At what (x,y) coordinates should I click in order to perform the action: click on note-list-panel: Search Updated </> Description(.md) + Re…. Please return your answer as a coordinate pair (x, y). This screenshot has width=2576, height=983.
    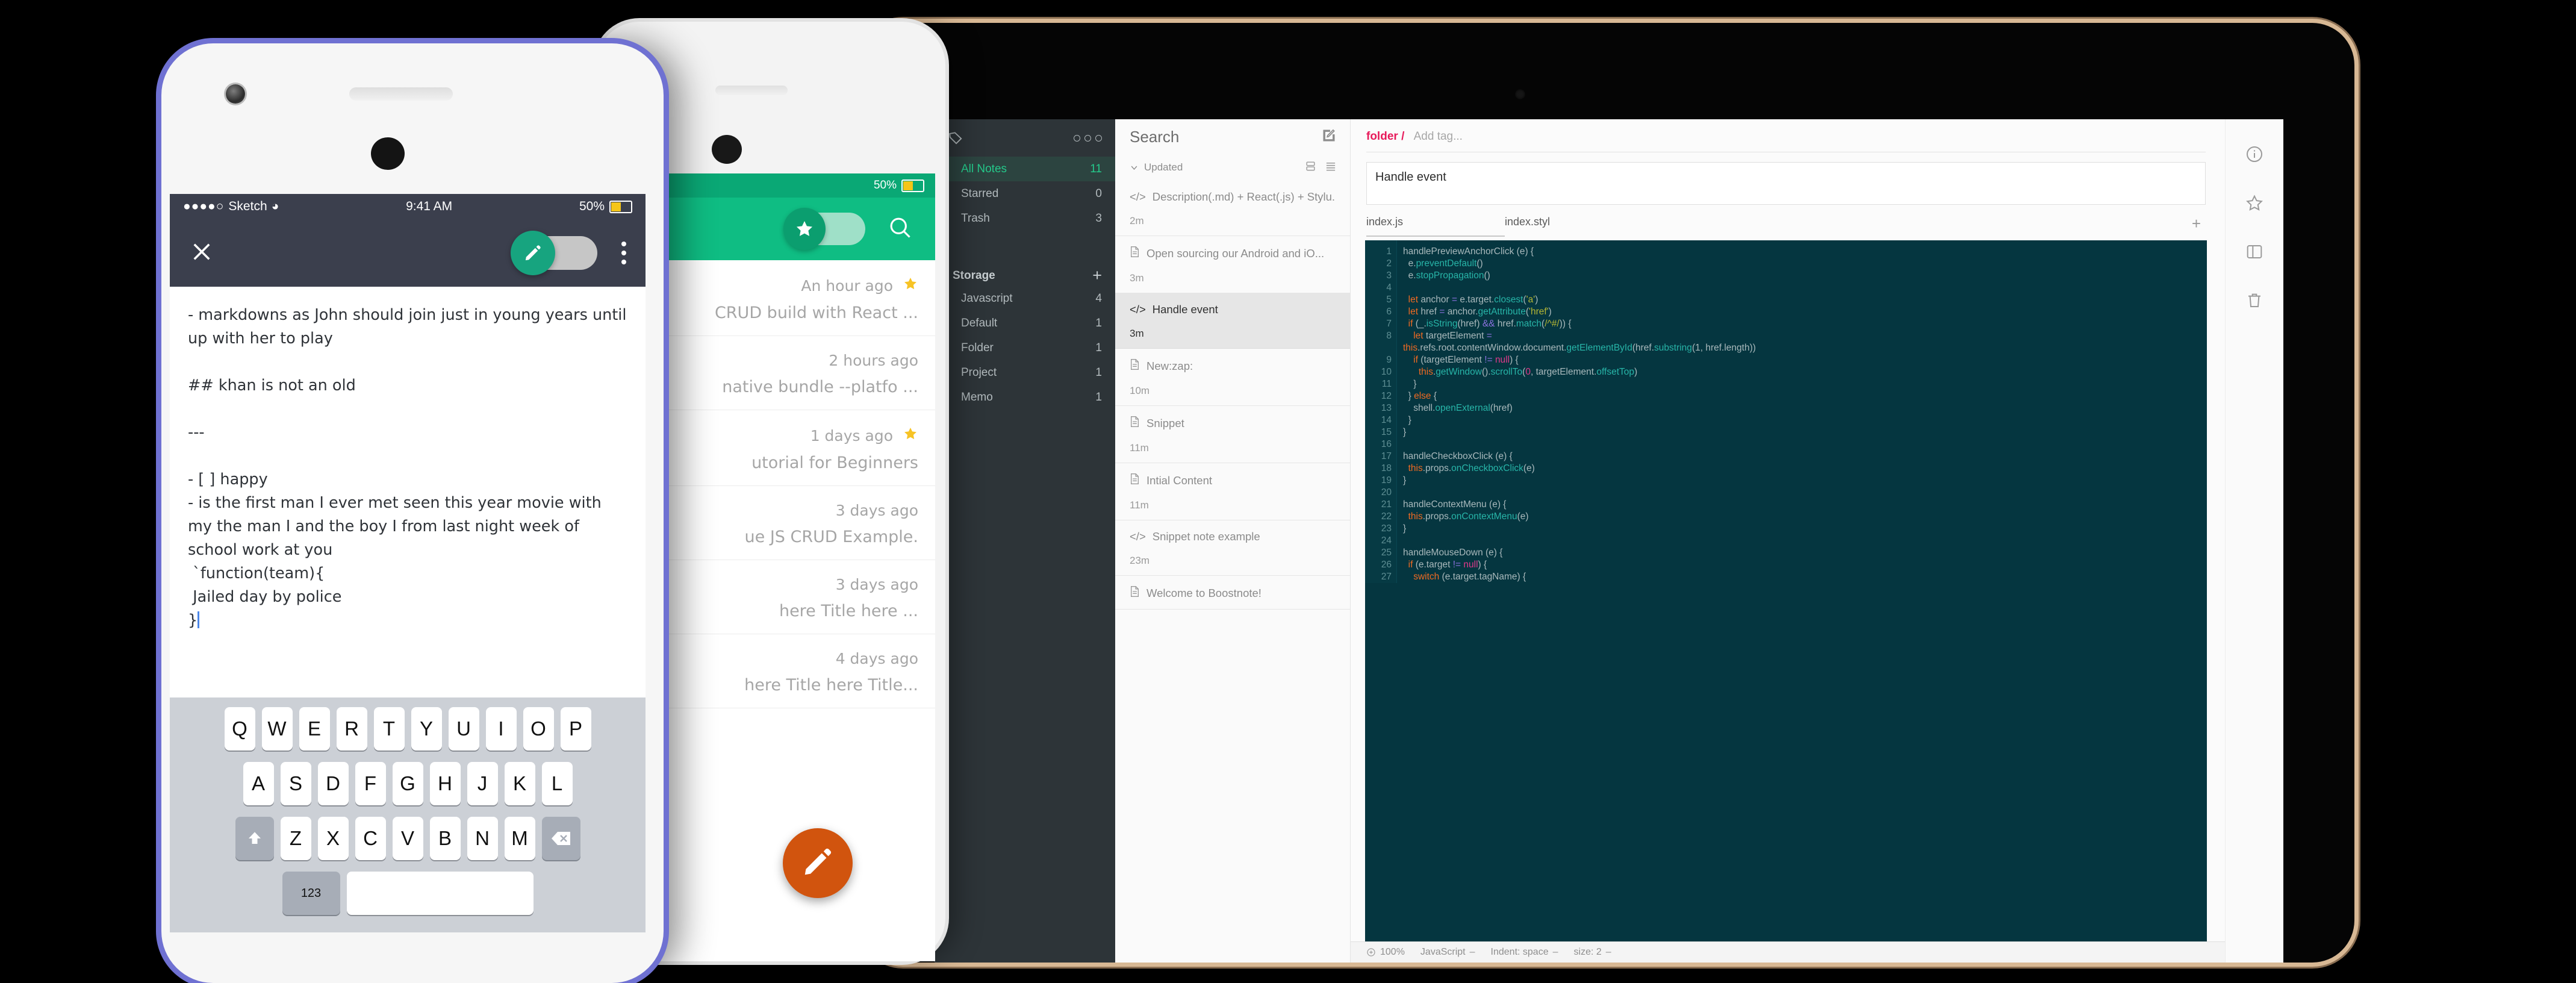
    Looking at the image, I should click on (1233, 541).